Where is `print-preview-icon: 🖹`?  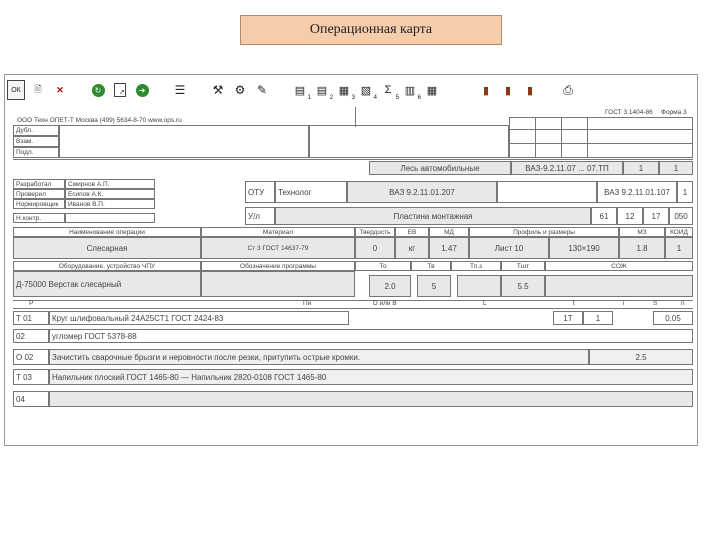 print-preview-icon: 🖹 is located at coordinates (38, 89).